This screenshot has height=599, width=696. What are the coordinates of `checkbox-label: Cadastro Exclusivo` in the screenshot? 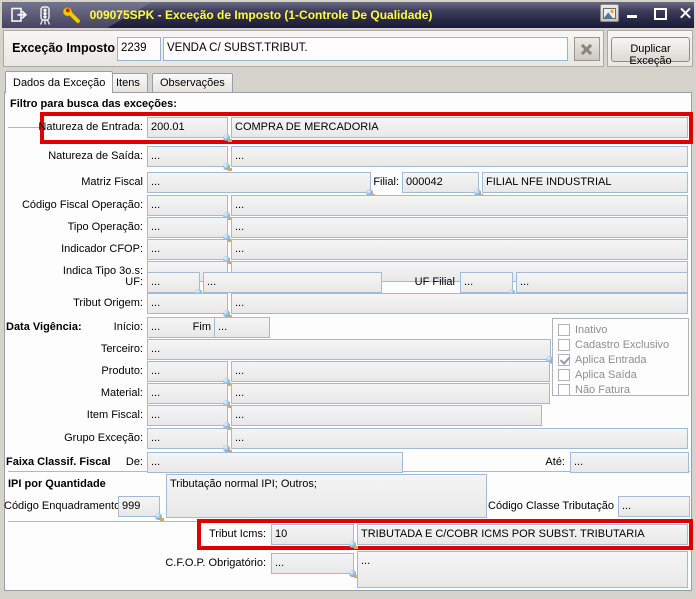 It's located at (622, 344).